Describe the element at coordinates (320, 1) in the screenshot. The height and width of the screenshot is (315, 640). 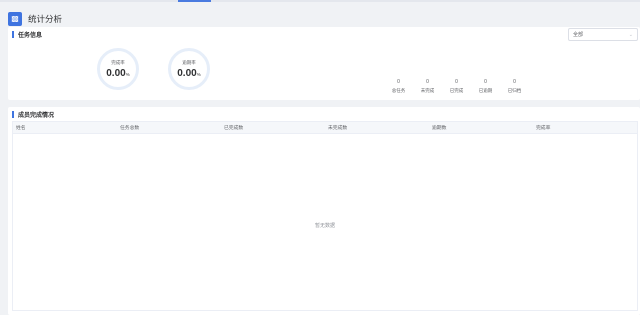
I see `top-tab-bar` at that location.